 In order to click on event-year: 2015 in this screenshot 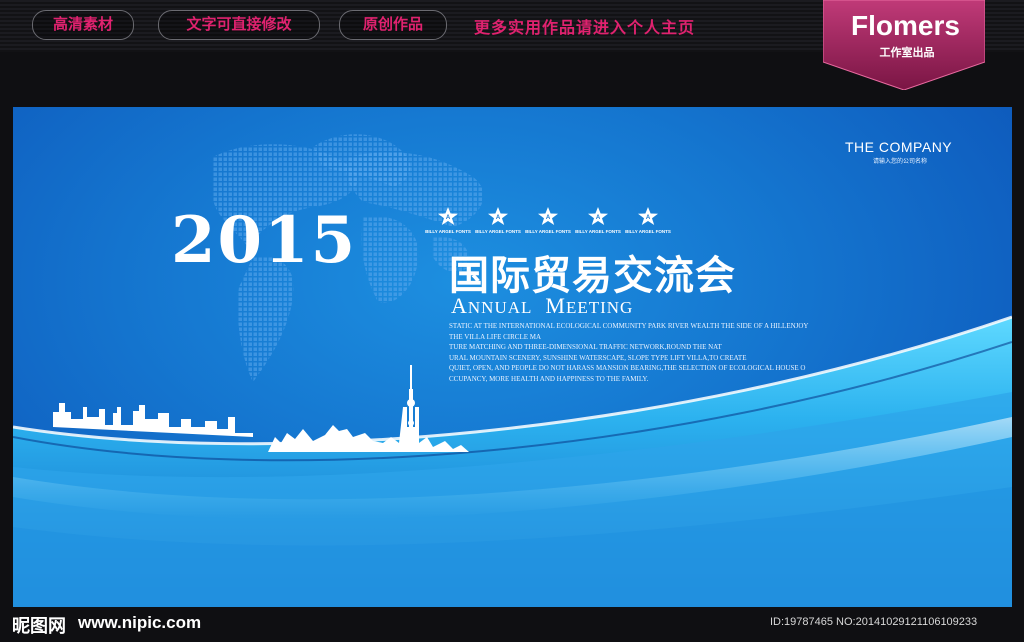, I will do `click(264, 240)`.